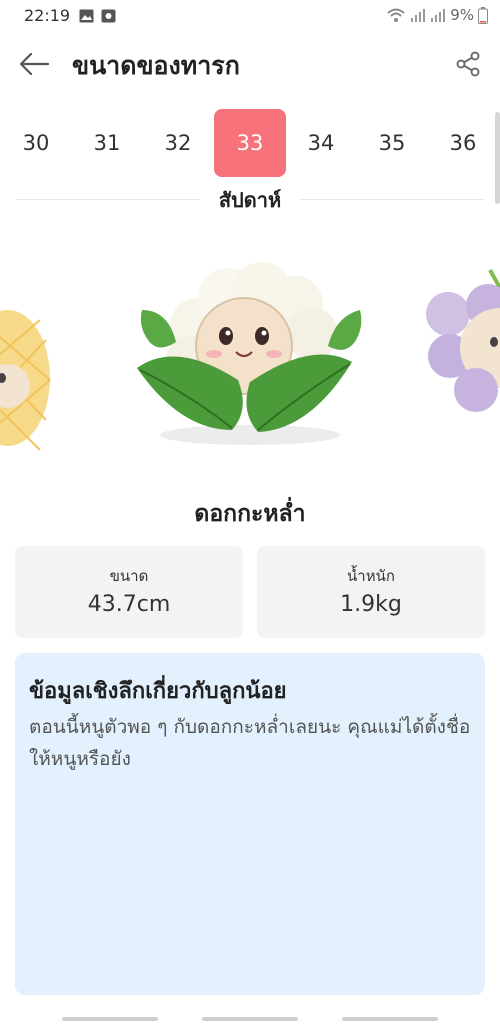  Describe the element at coordinates (34, 64) in the screenshot. I see `back-arrow-icon` at that location.